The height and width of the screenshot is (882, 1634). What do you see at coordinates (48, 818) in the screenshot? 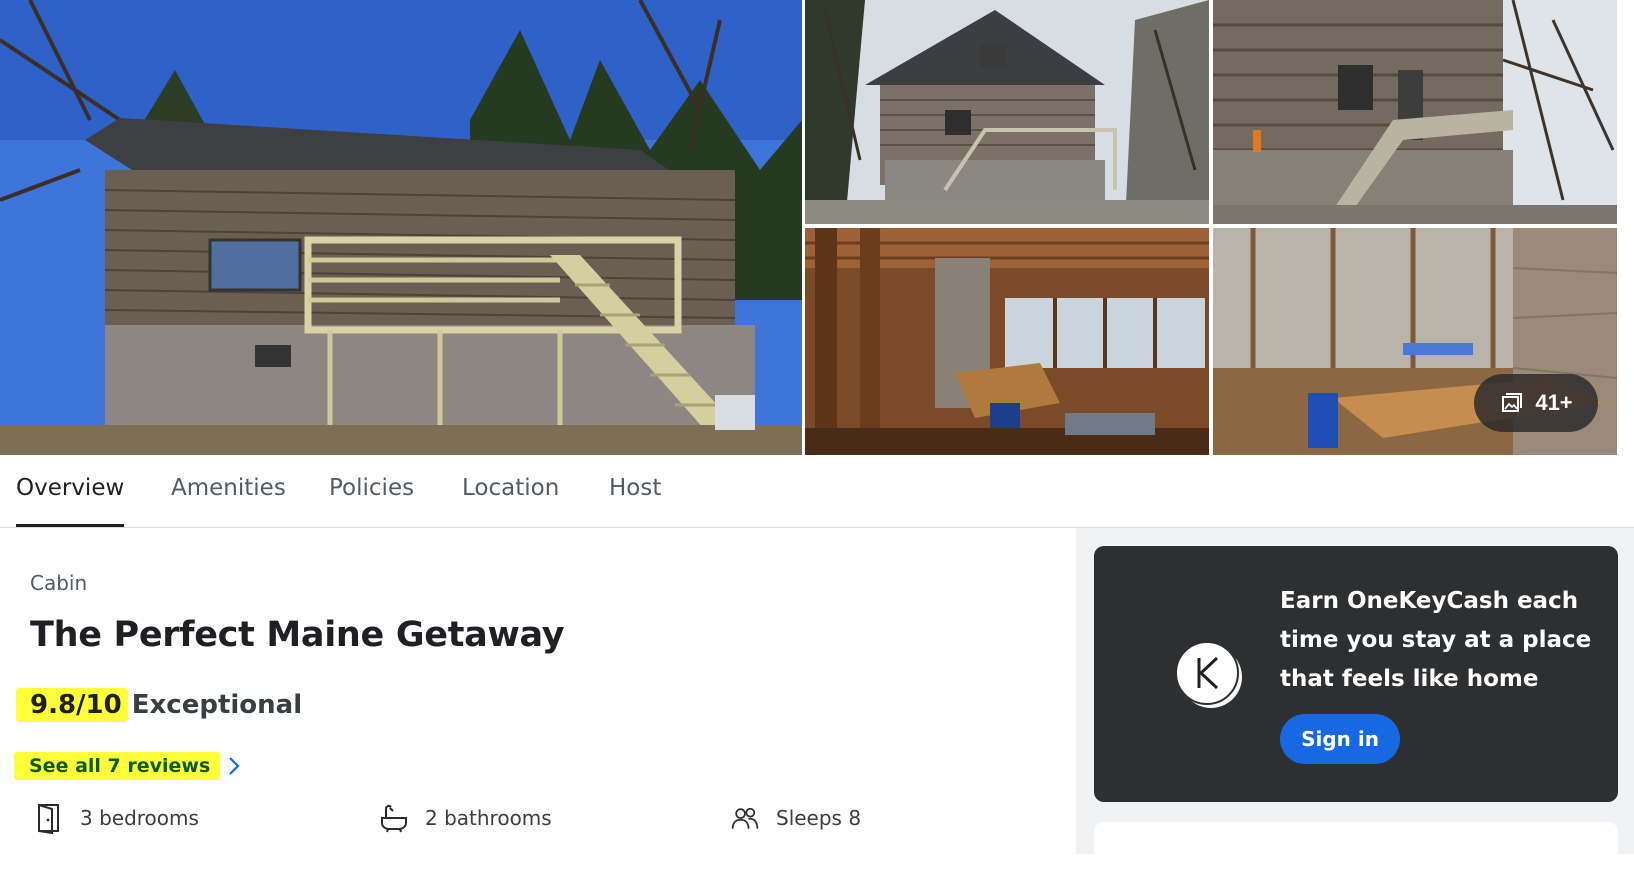
I see `door-icon` at bounding box center [48, 818].